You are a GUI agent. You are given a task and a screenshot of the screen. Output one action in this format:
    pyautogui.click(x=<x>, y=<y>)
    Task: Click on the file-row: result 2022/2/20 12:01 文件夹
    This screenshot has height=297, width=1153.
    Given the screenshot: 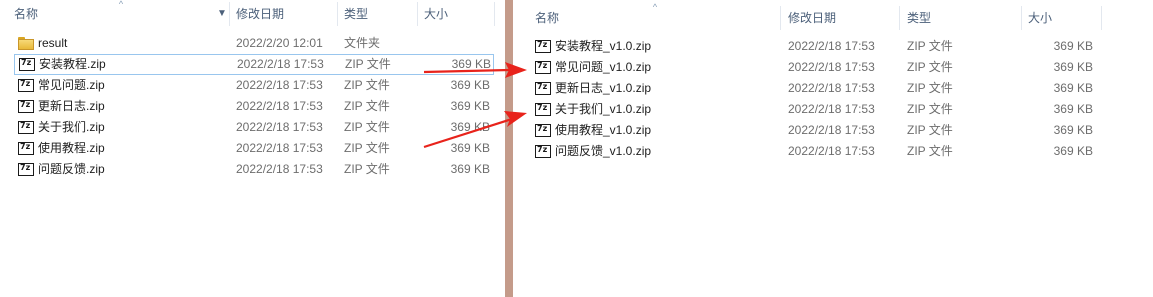 What is the action you would take?
    pyautogui.click(x=253, y=43)
    